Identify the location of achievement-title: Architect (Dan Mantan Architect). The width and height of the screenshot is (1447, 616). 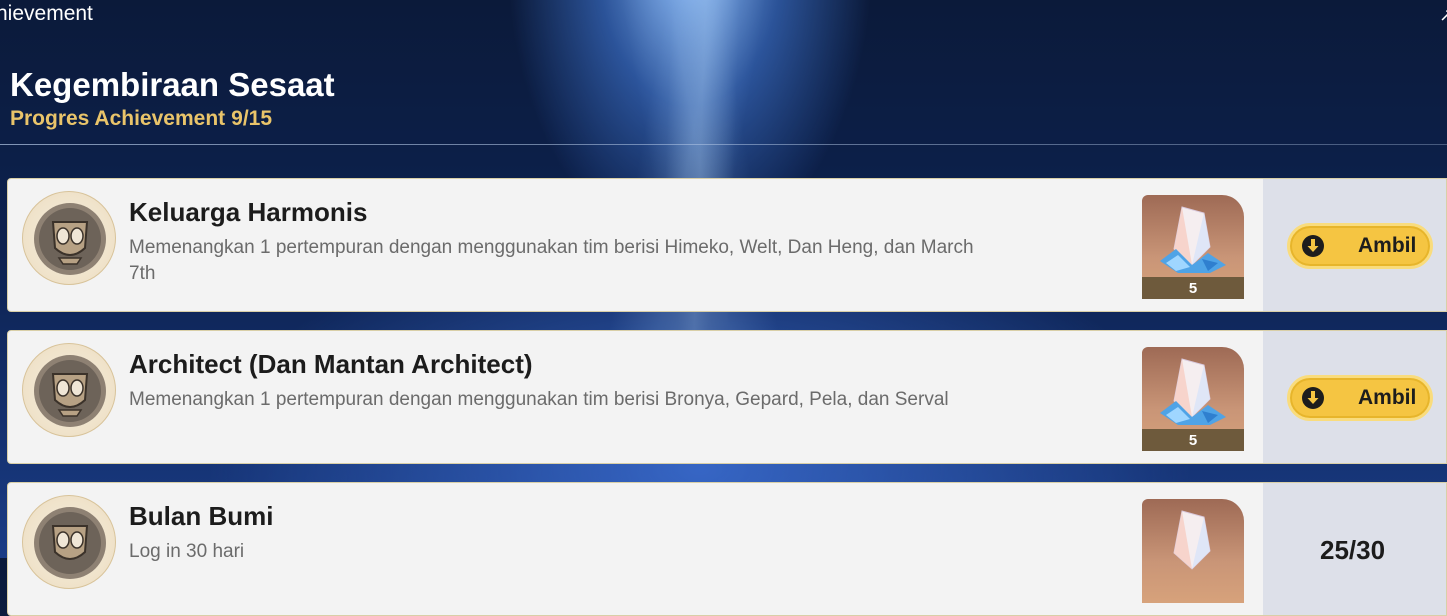
(331, 364).